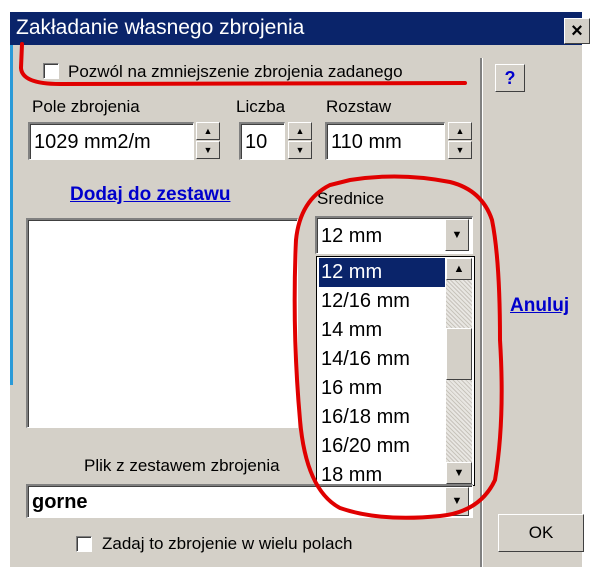  I want to click on liczba-value: 10, so click(256, 142).